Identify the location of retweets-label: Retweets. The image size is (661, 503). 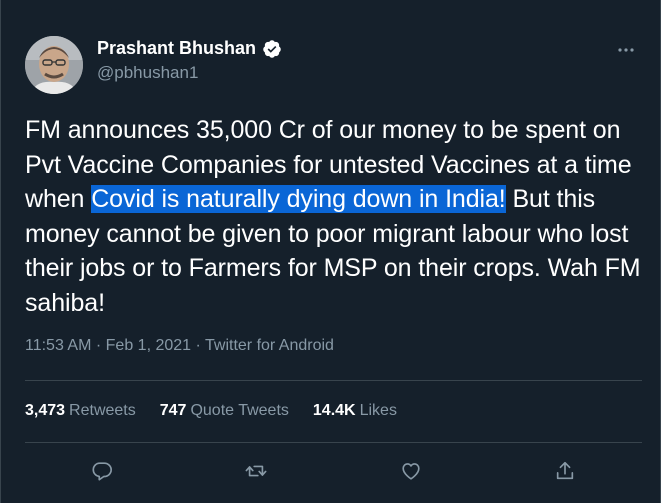
(102, 410).